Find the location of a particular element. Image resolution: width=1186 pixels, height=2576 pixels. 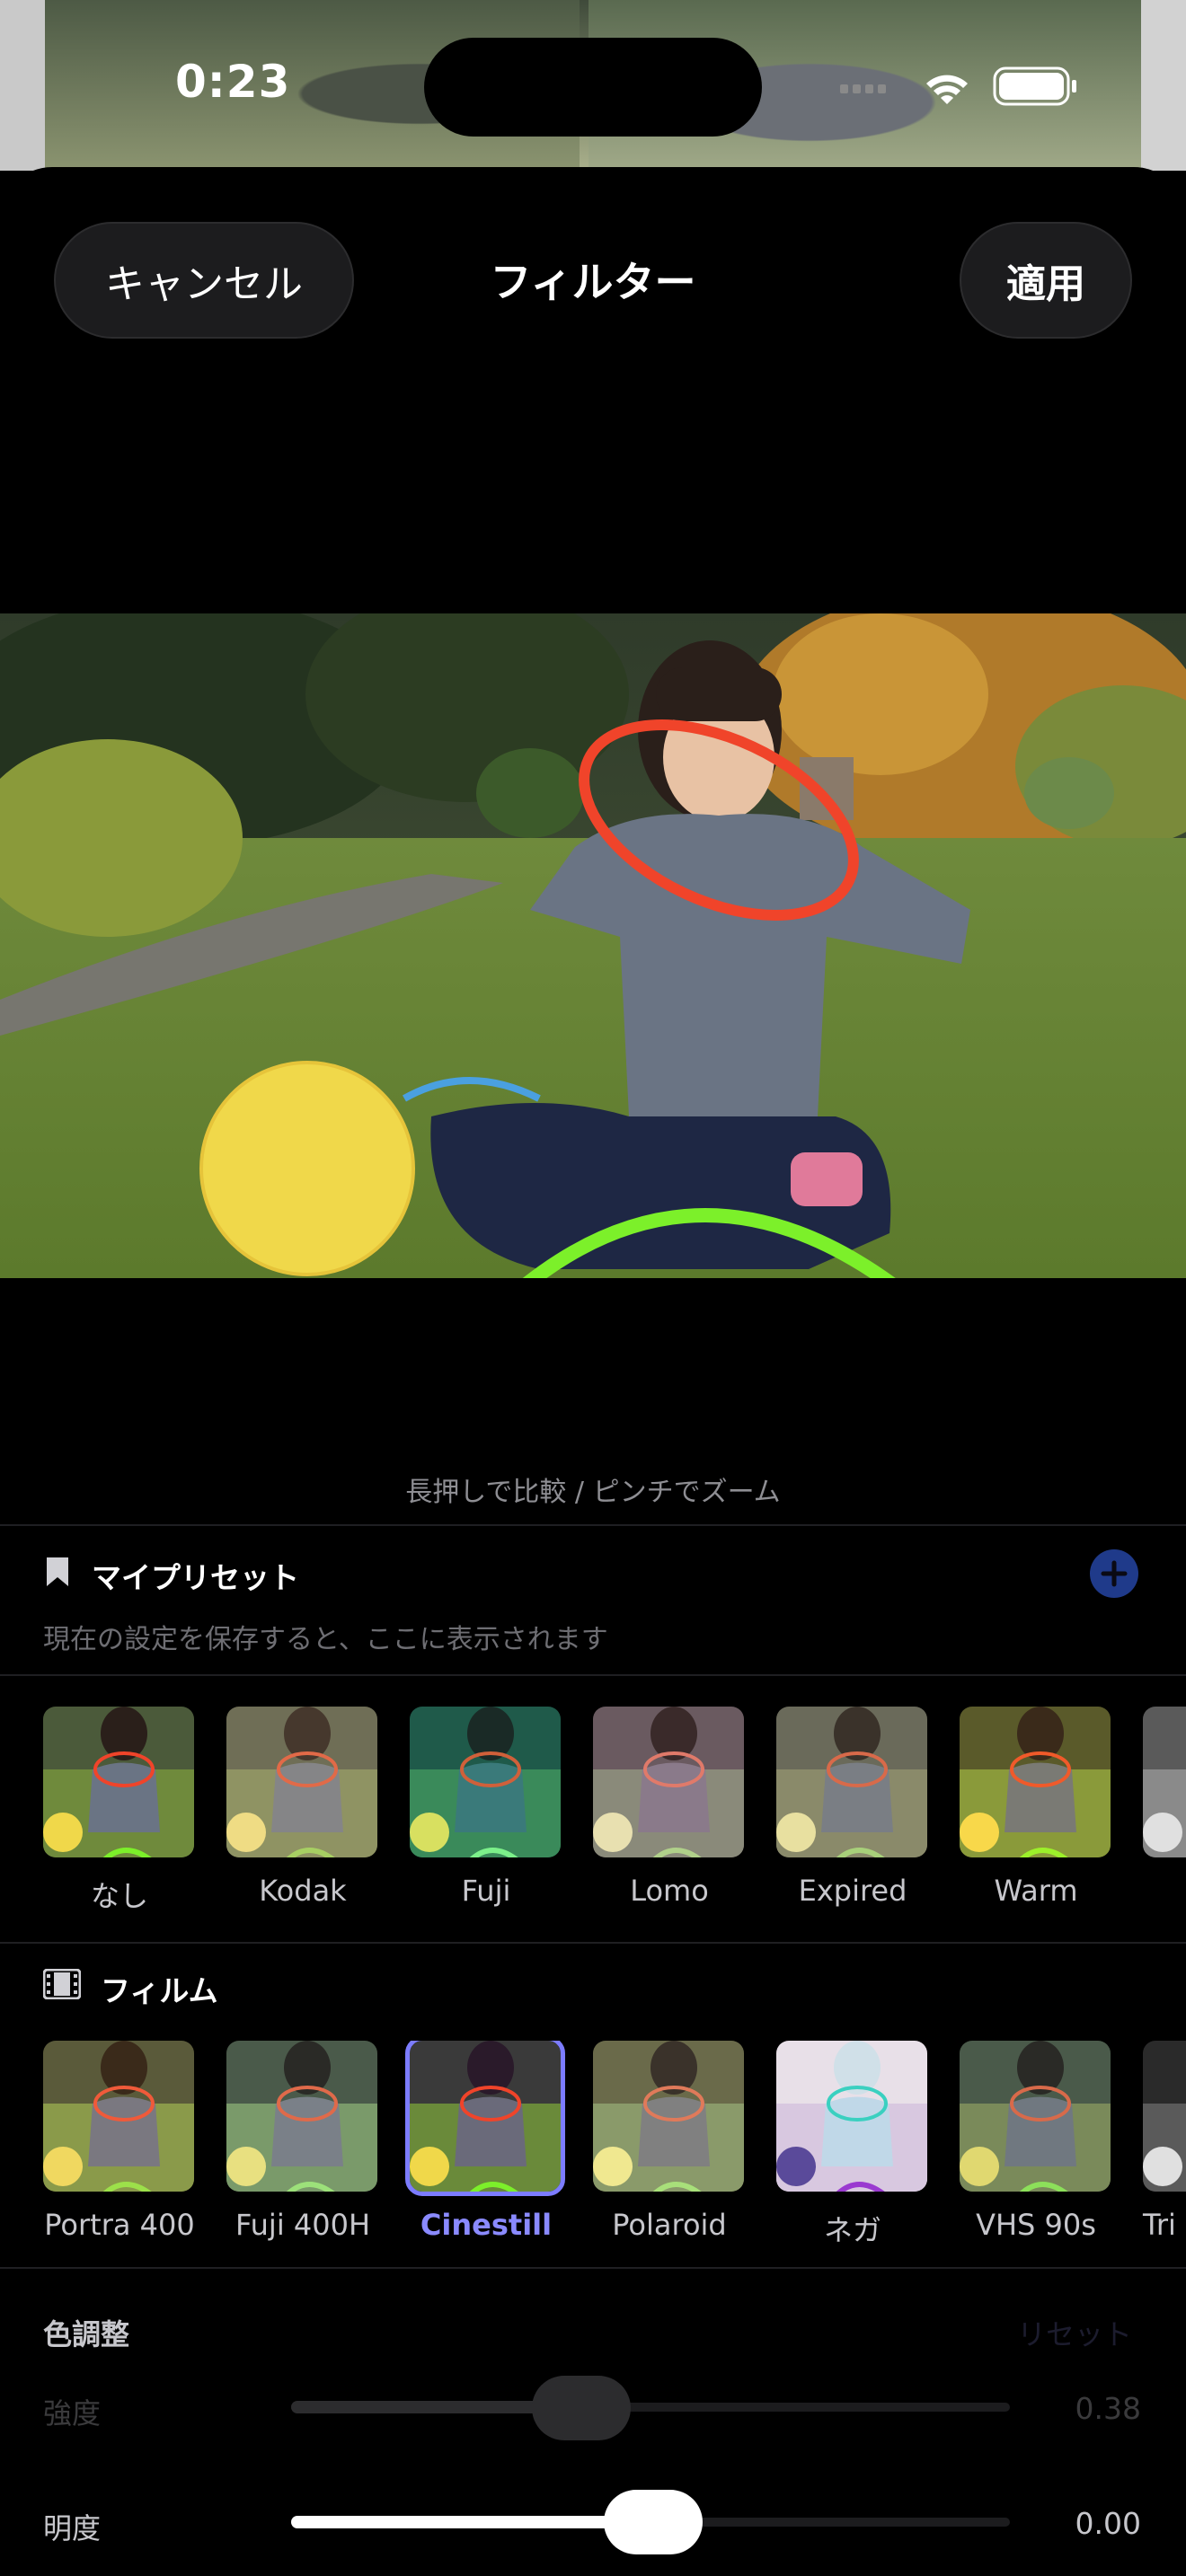

presets-empty-text: 現在の設定を保存すると、ここに表示されます is located at coordinates (325, 1639).